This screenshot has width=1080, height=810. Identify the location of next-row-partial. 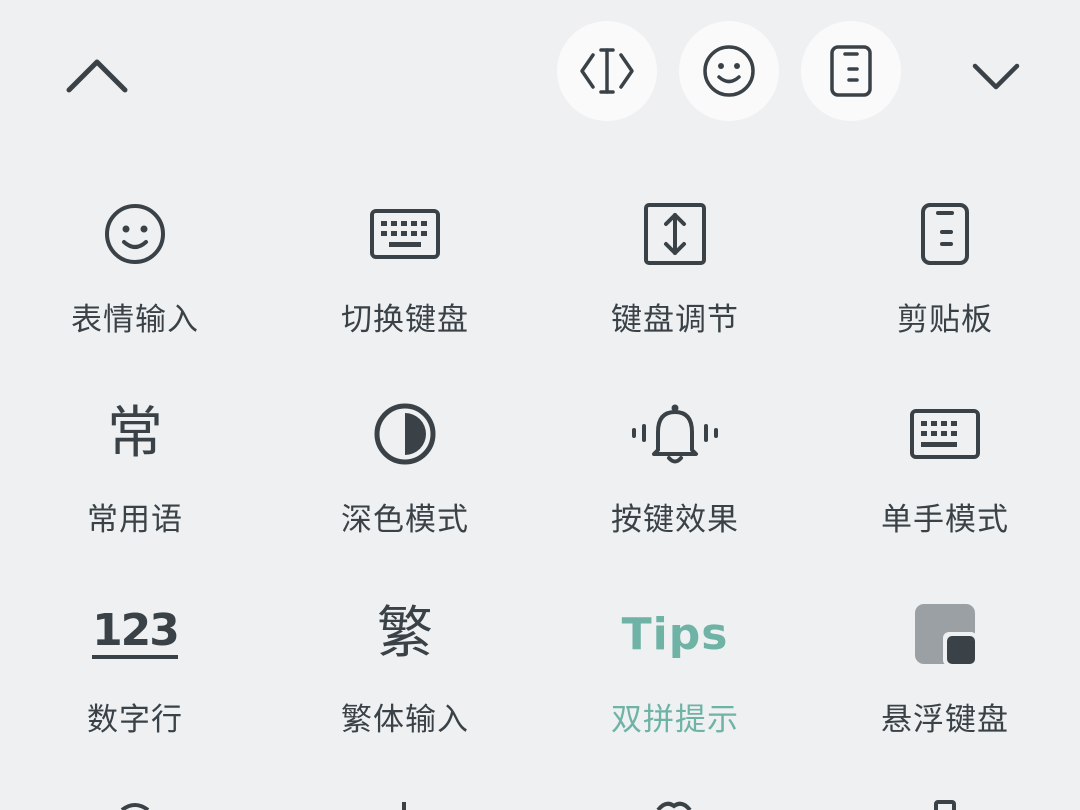
(540, 804).